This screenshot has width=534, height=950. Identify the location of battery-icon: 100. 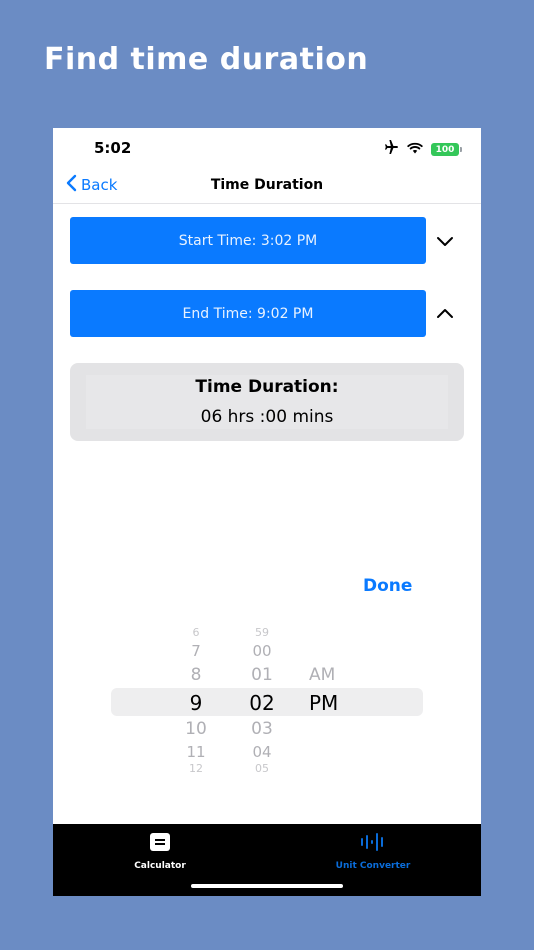
(446, 149).